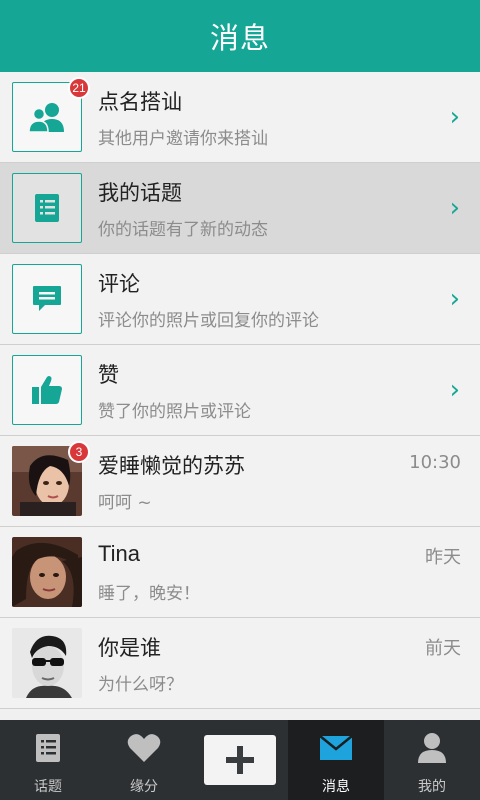 Image resolution: width=480 pixels, height=800 pixels. Describe the element at coordinates (108, 375) in the screenshot. I see `item-title: 赞` at that location.